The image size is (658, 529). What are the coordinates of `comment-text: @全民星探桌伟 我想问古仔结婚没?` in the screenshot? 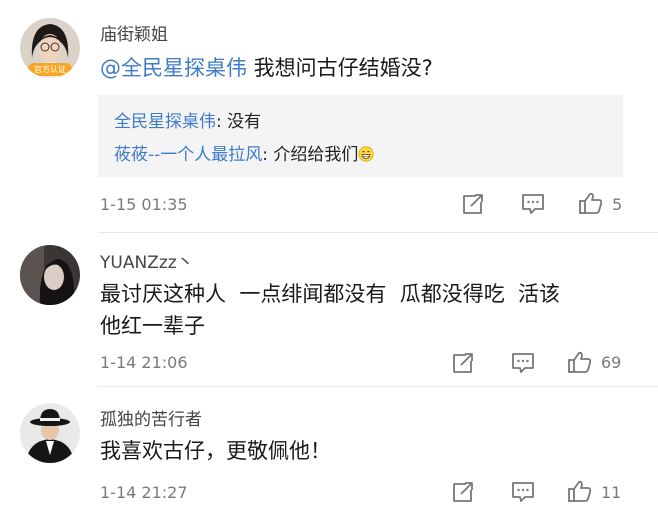 It's located at (365, 68).